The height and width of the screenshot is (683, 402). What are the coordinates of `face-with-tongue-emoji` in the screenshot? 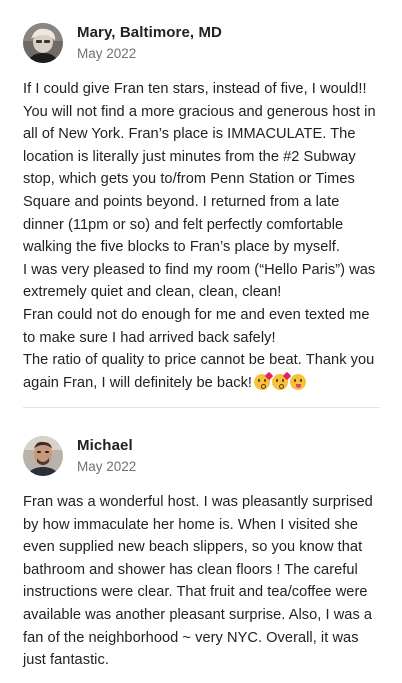 It's located at (298, 381).